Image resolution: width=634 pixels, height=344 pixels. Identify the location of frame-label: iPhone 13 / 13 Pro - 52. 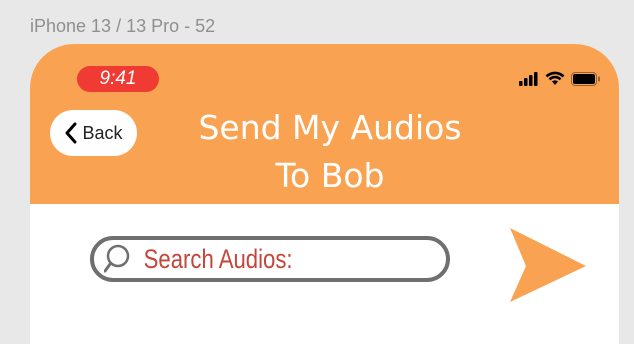
(123, 26).